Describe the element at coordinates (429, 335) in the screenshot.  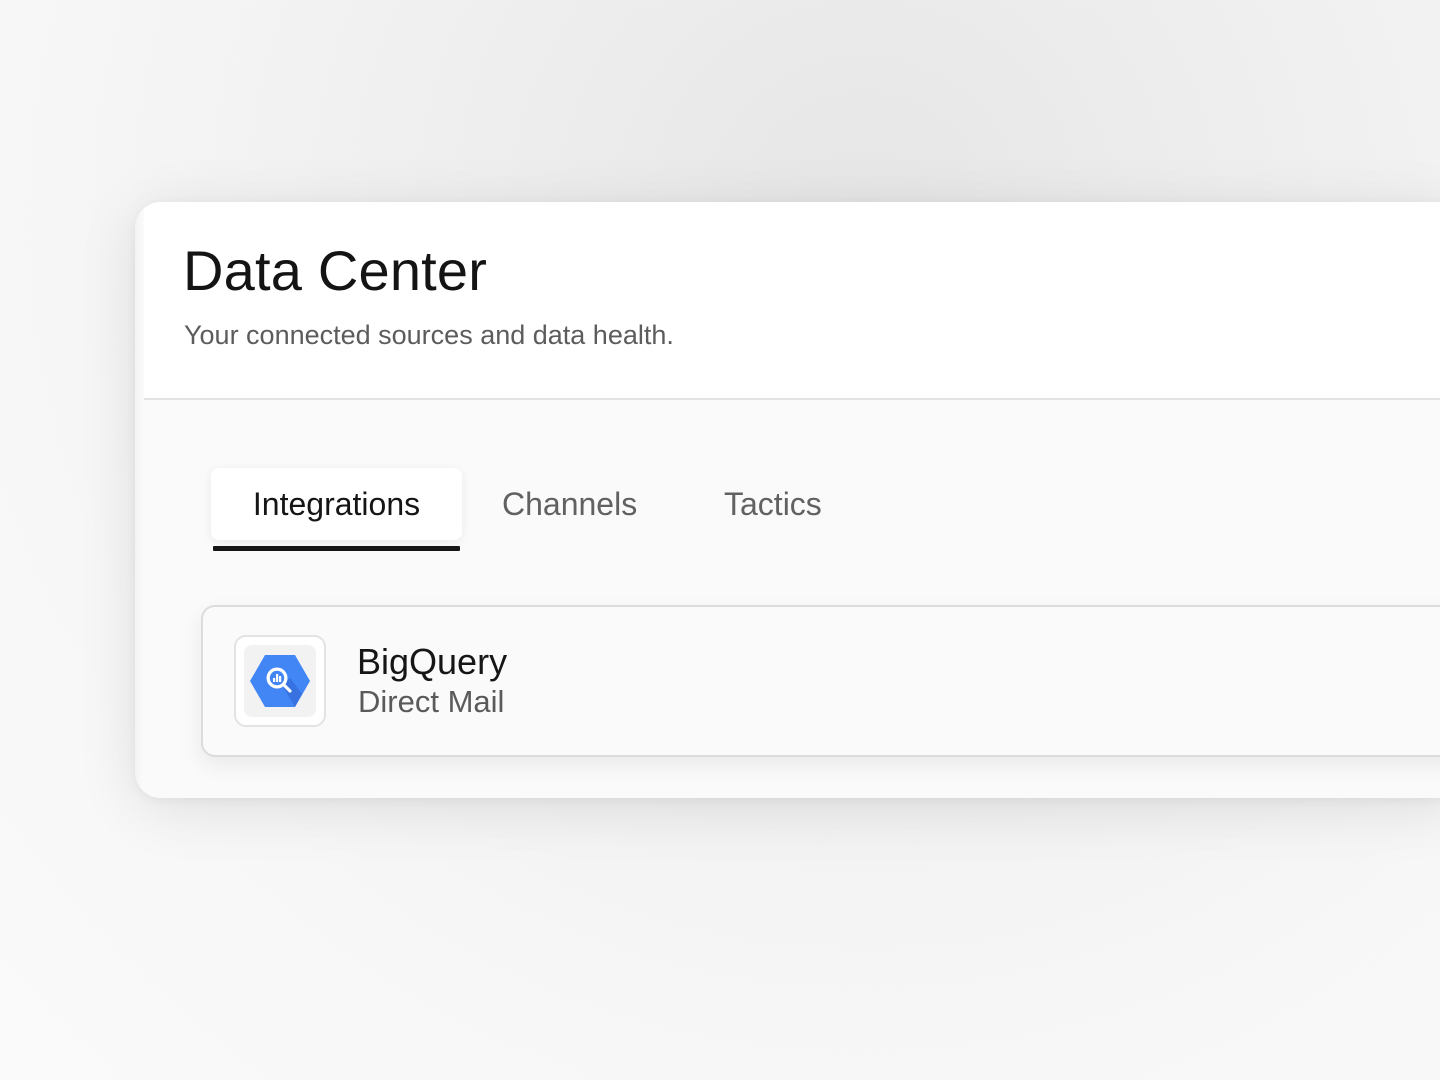
I see `page-subtitle: Your connected sources and data health.` at that location.